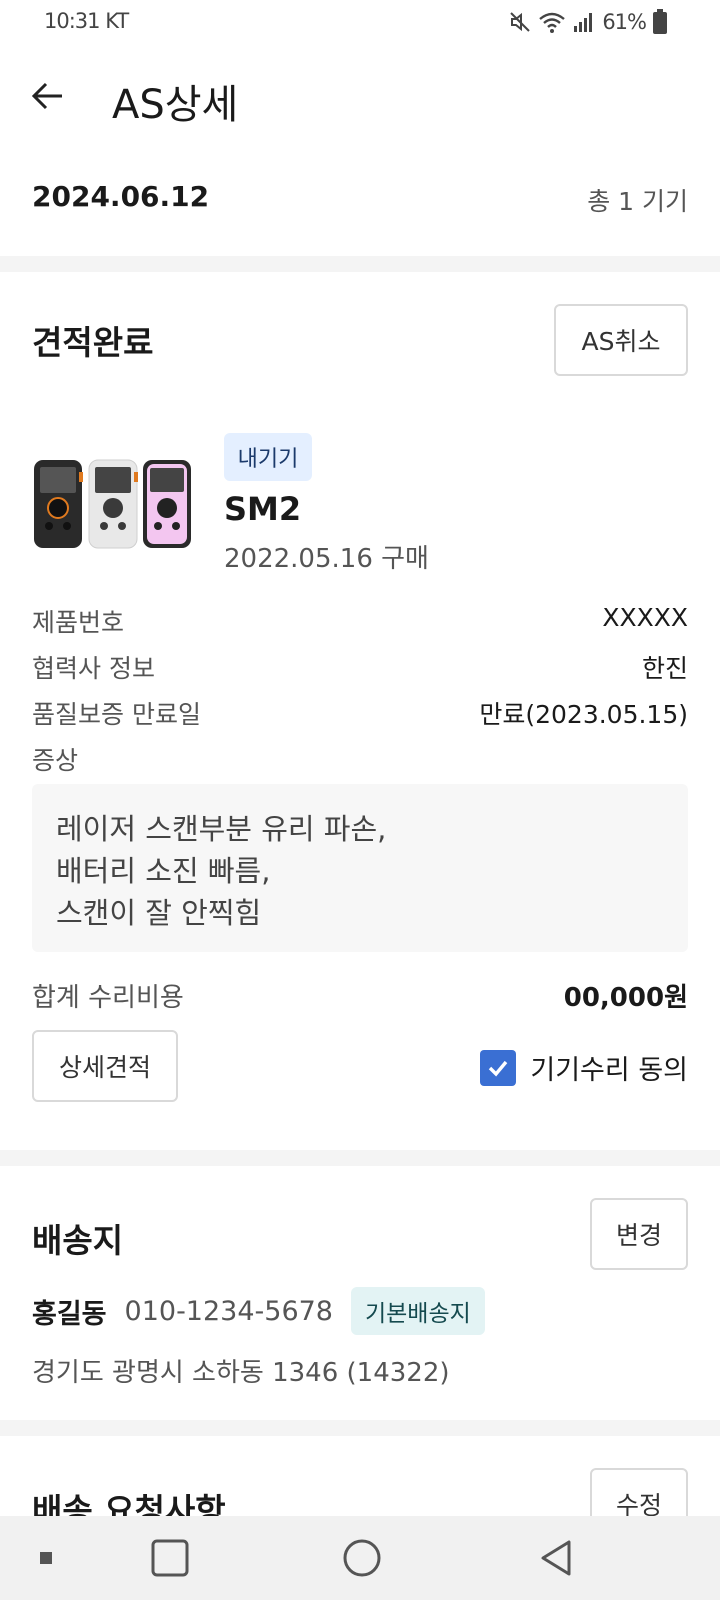 The height and width of the screenshot is (1600, 720). What do you see at coordinates (360, 997) in the screenshot?
I see `total-cost-row: 합계 수리비용 00,000원` at bounding box center [360, 997].